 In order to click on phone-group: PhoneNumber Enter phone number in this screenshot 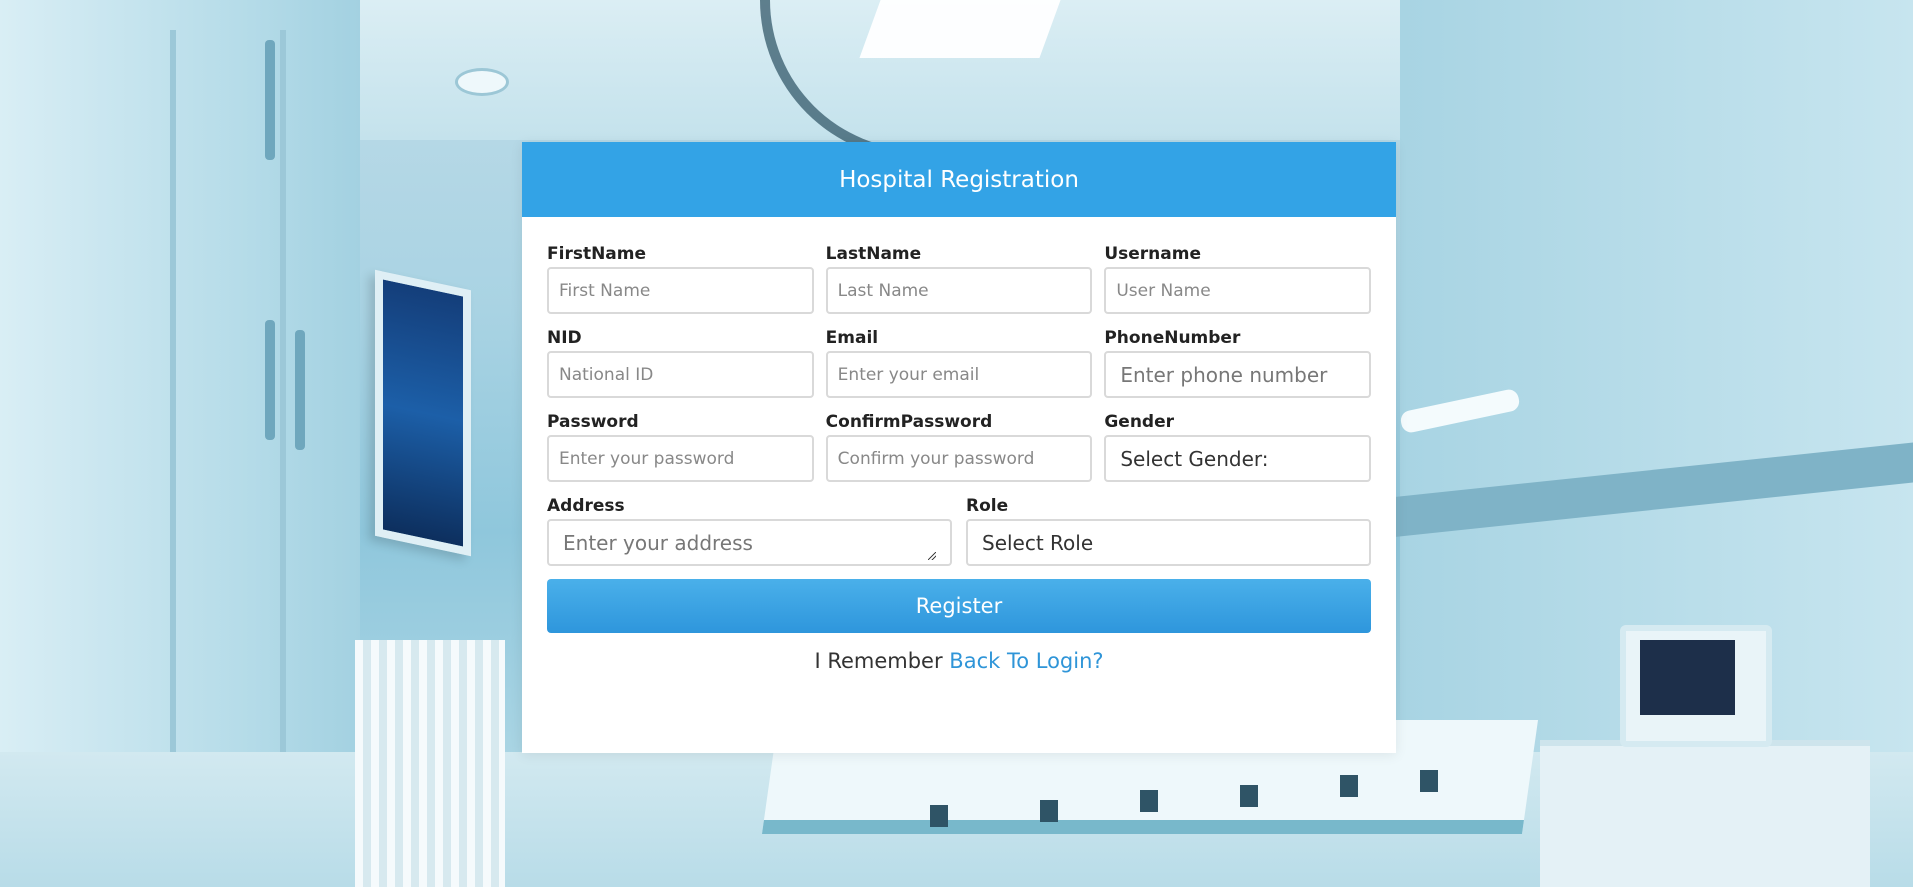, I will do `click(1238, 362)`.